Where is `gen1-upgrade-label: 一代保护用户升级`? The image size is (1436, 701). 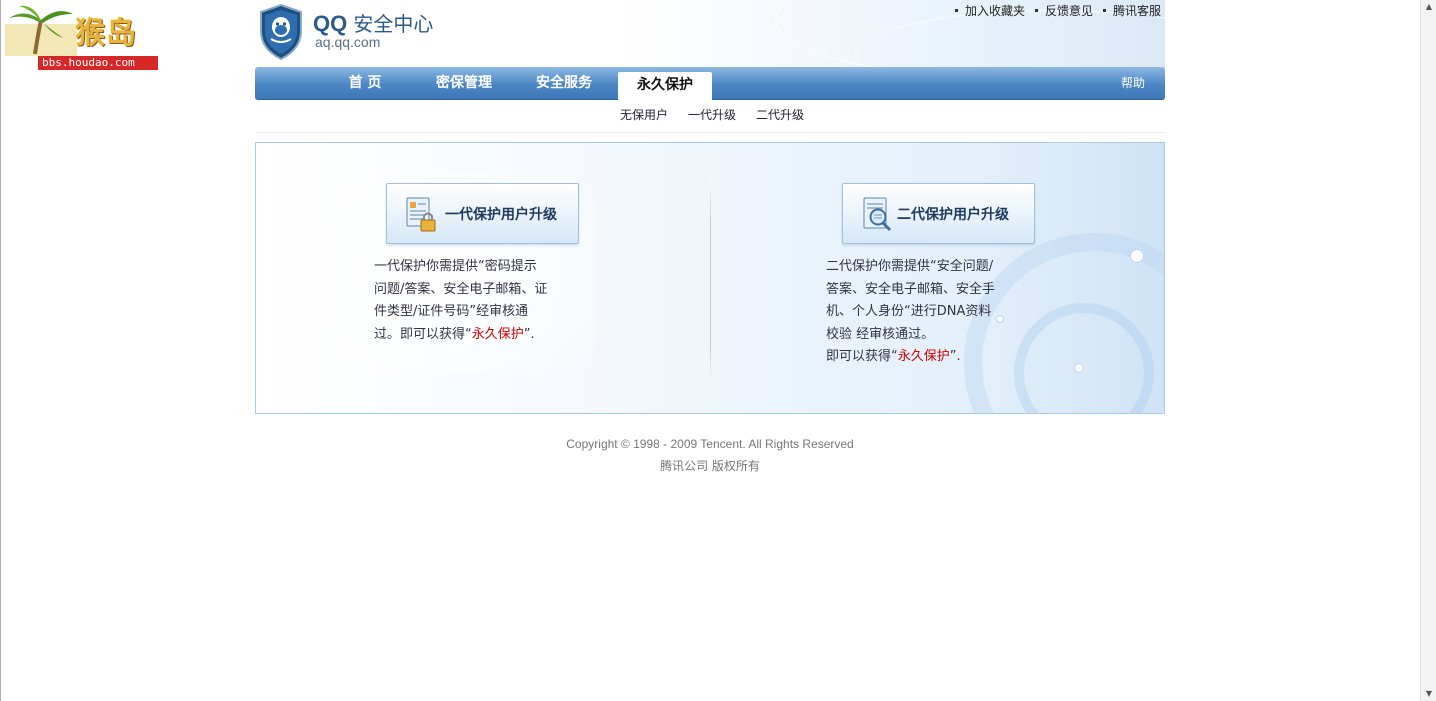
gen1-upgrade-label: 一代保护用户升级 is located at coordinates (501, 215).